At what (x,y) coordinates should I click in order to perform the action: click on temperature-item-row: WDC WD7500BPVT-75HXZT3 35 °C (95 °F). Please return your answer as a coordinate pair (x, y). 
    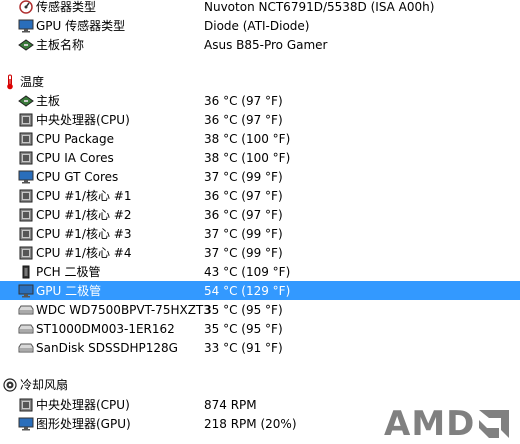
    Looking at the image, I should click on (260, 309).